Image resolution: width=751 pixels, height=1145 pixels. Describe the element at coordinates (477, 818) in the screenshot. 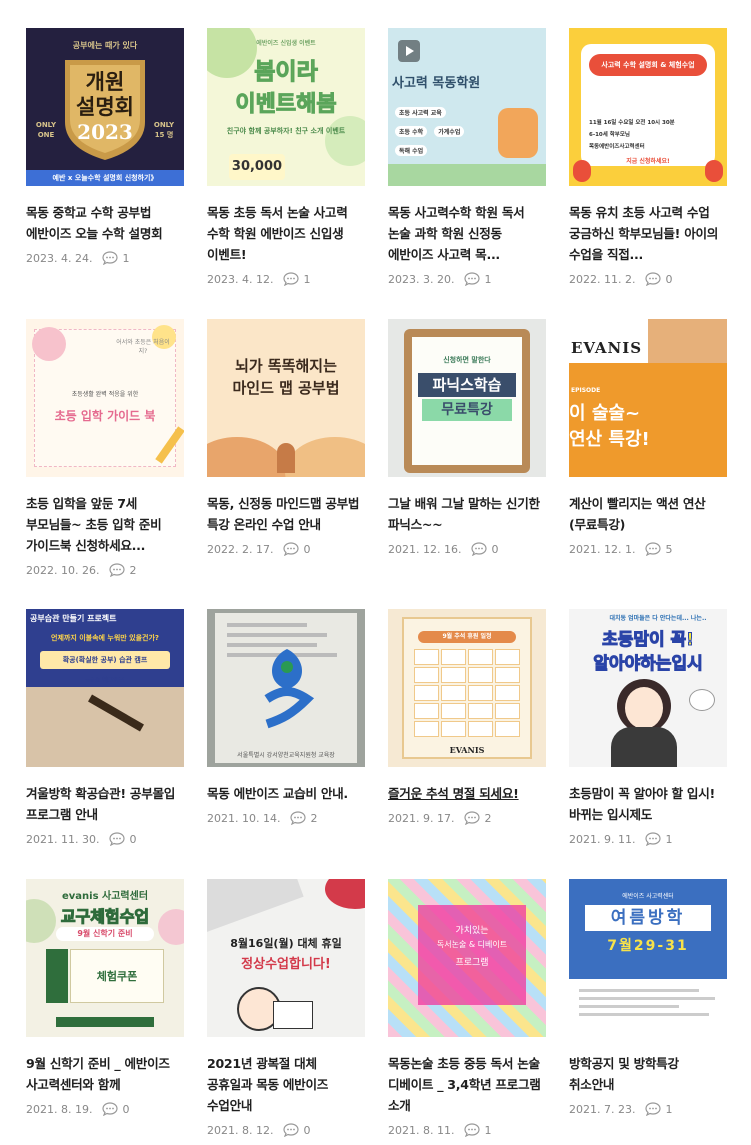

I see `comment-count: 2` at that location.